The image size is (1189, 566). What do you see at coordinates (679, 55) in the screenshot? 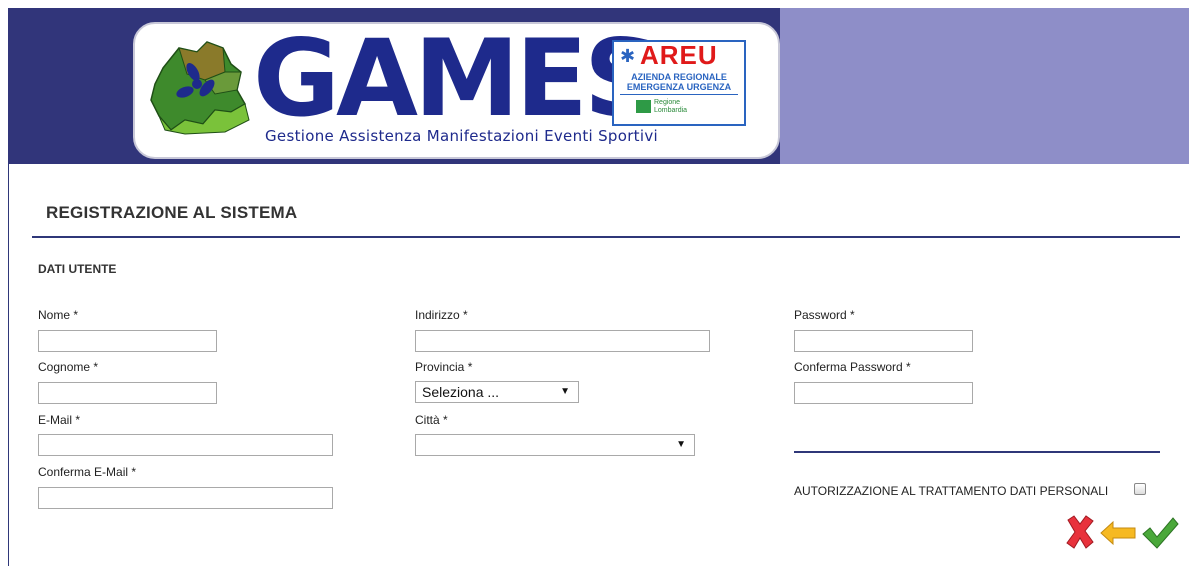
I see `areu-title: AREU` at bounding box center [679, 55].